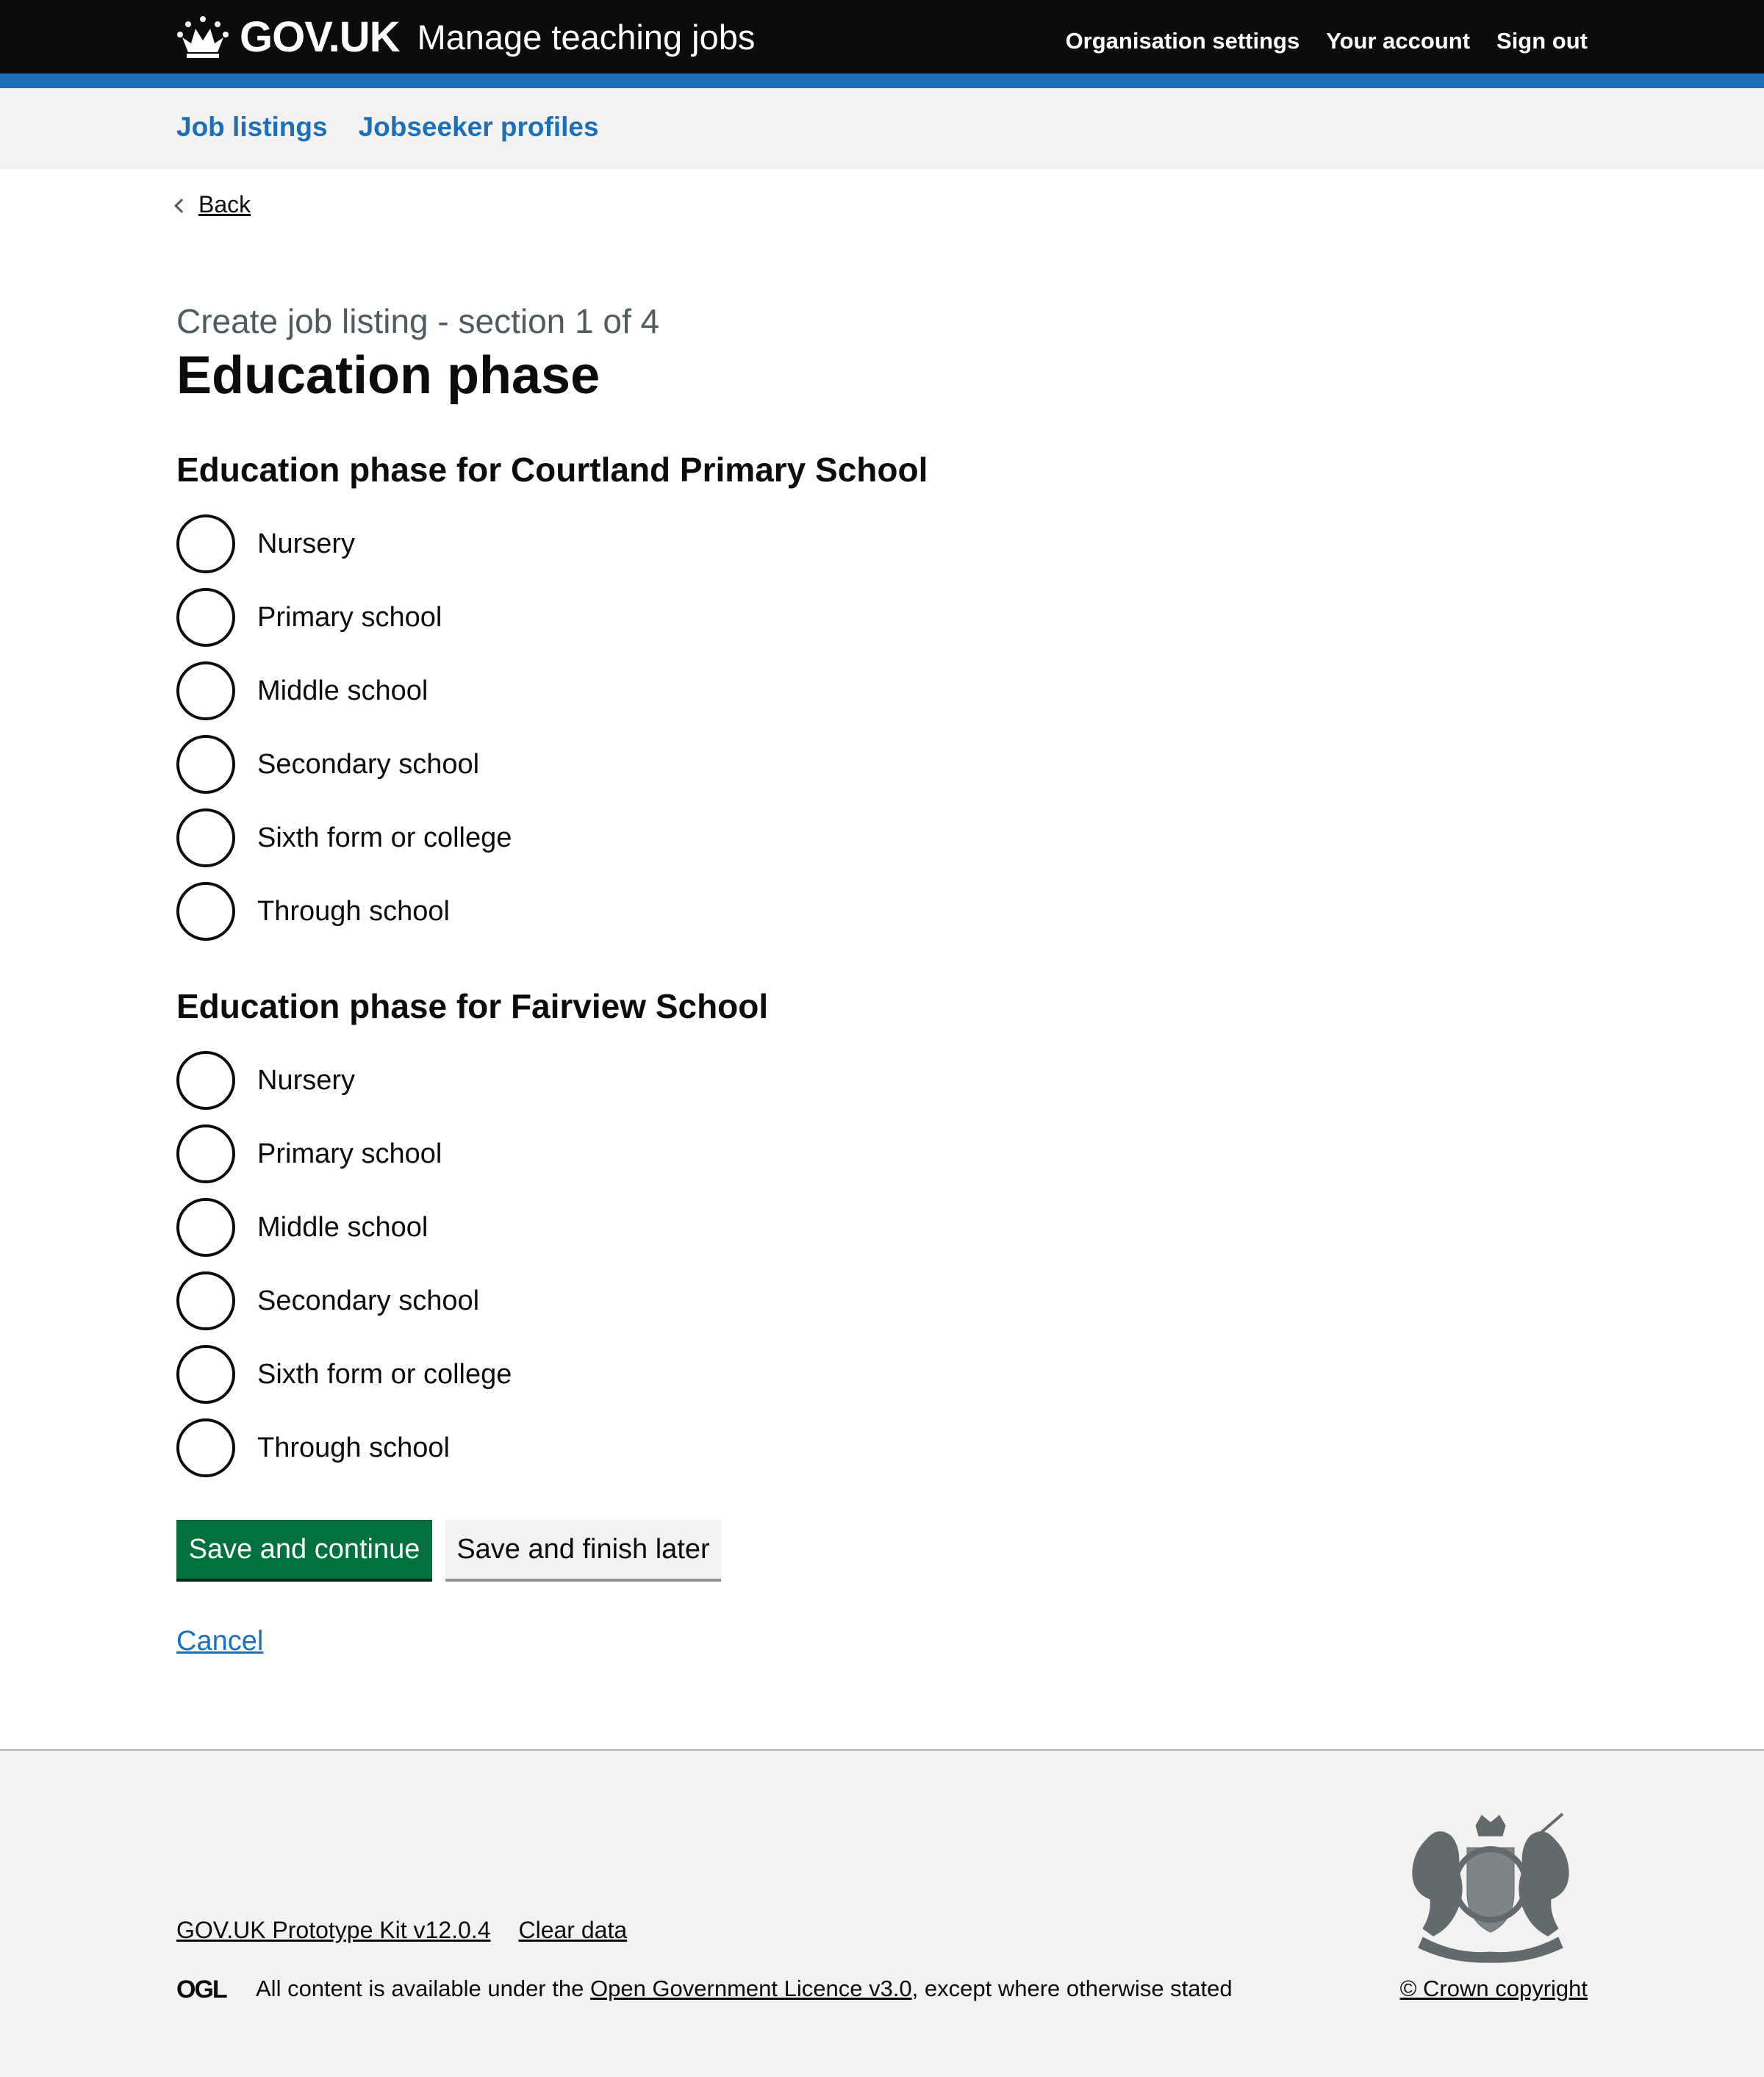 The height and width of the screenshot is (2077, 1764). I want to click on service-name: Manage teaching jobs, so click(586, 37).